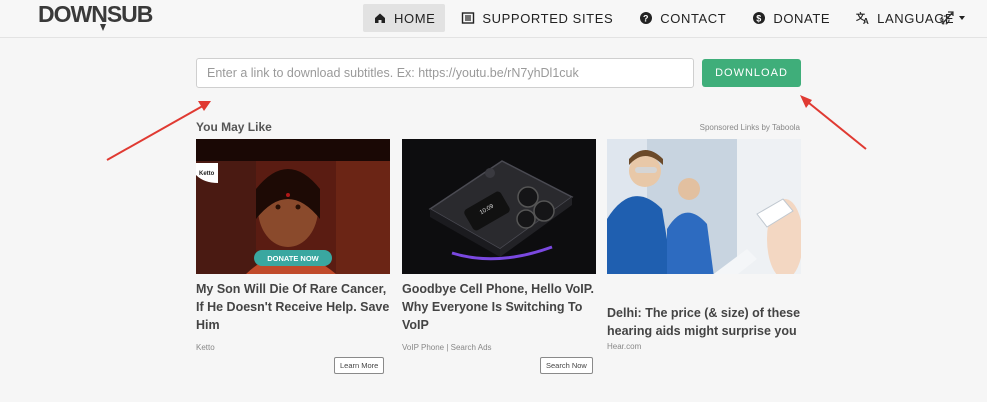 The width and height of the screenshot is (987, 402). I want to click on annotation-arrow-right, so click(835, 124).